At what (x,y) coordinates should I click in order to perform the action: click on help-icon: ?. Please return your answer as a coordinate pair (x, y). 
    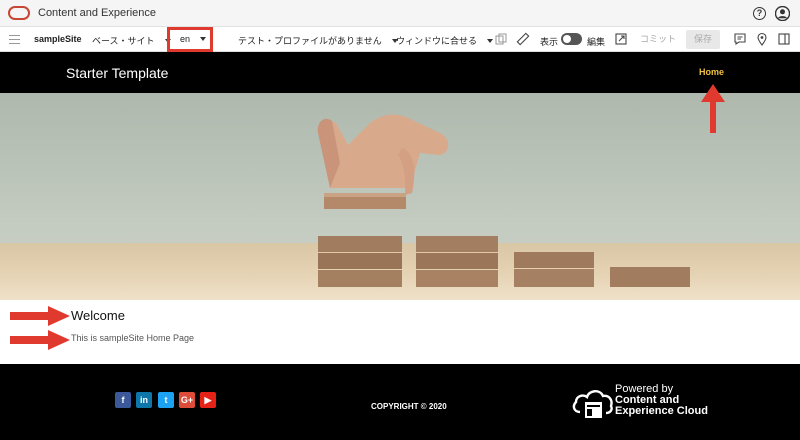
    Looking at the image, I should click on (759, 13).